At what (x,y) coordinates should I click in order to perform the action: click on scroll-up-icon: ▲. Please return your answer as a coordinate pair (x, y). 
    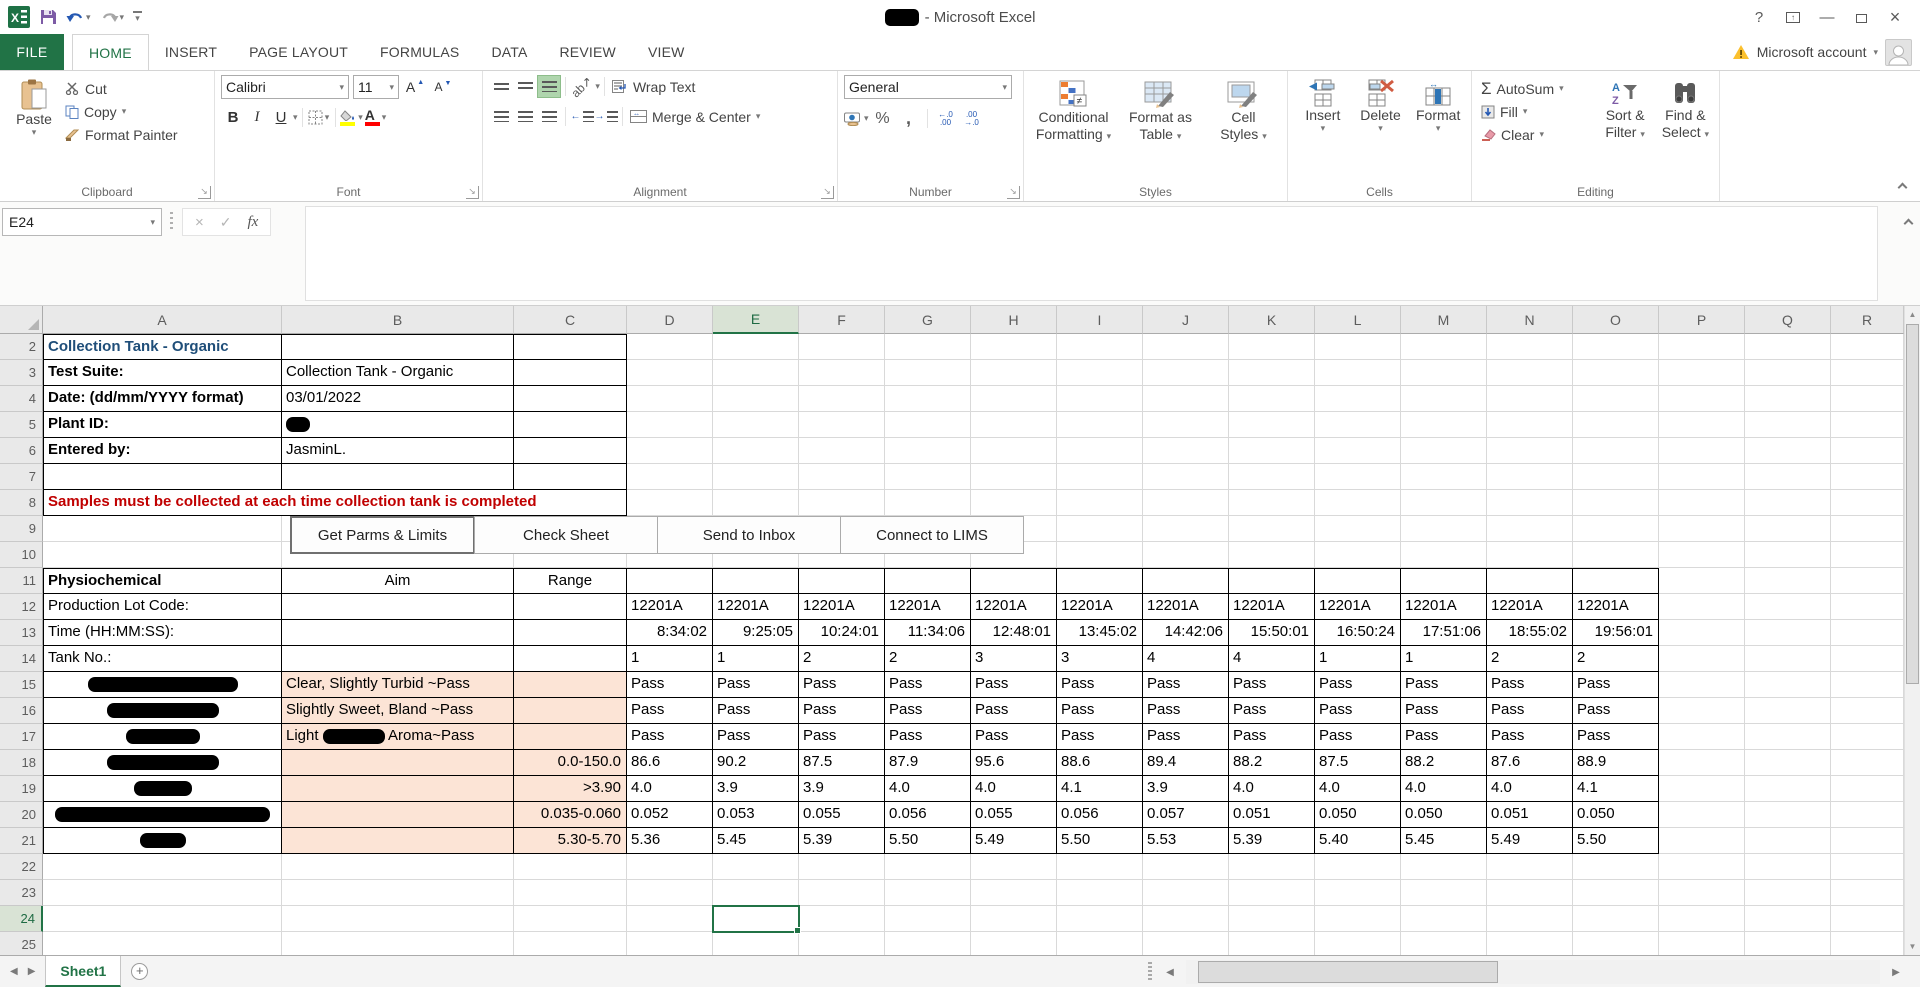
    Looking at the image, I should click on (1912, 314).